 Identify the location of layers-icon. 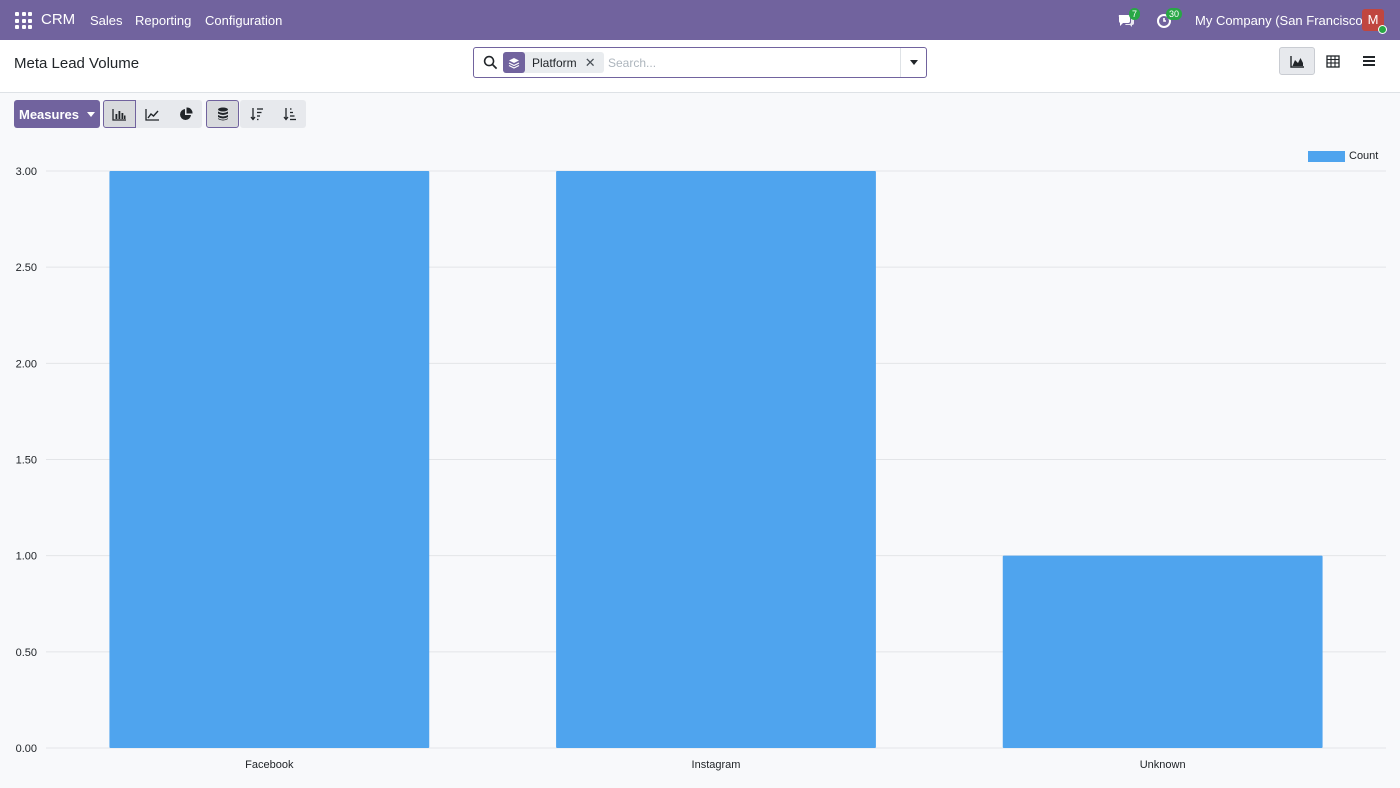
(514, 62).